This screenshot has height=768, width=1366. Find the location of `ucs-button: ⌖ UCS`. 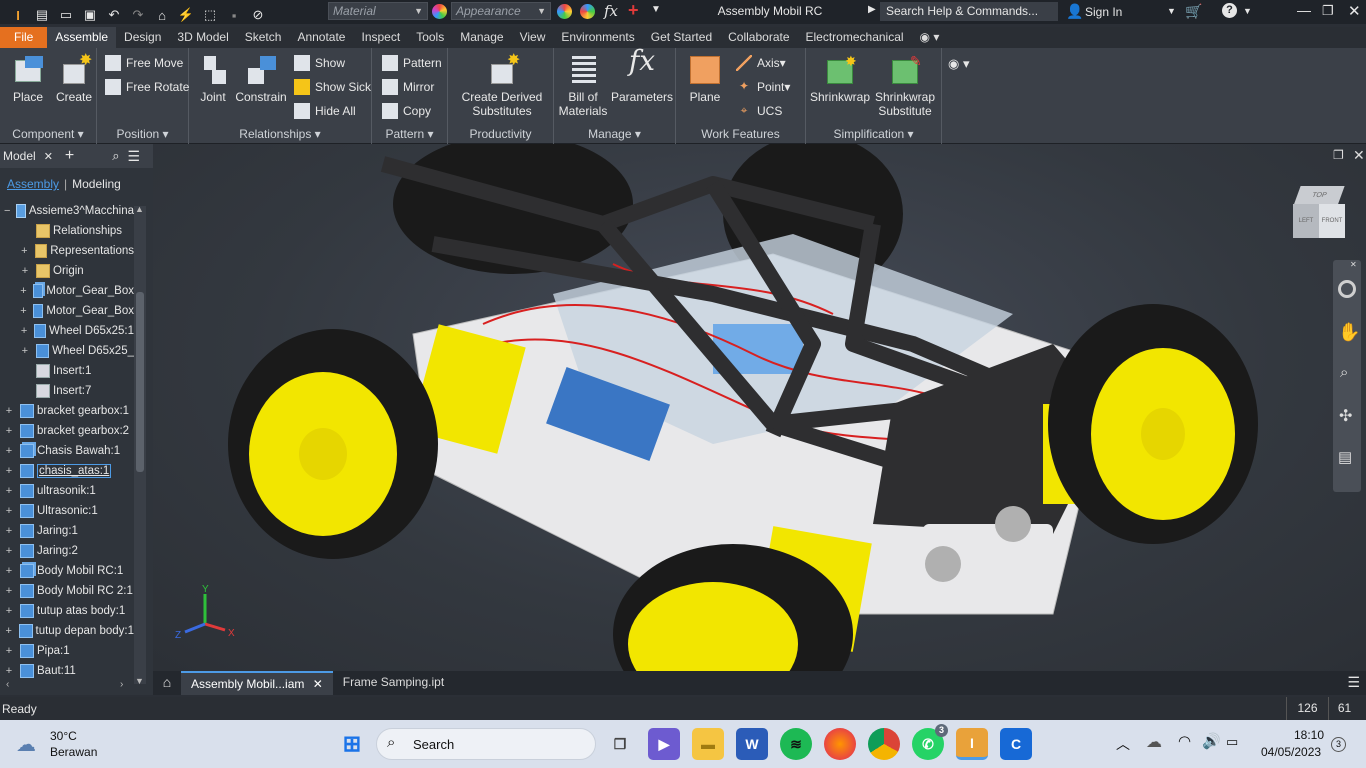

ucs-button: ⌖ UCS is located at coordinates (759, 111).